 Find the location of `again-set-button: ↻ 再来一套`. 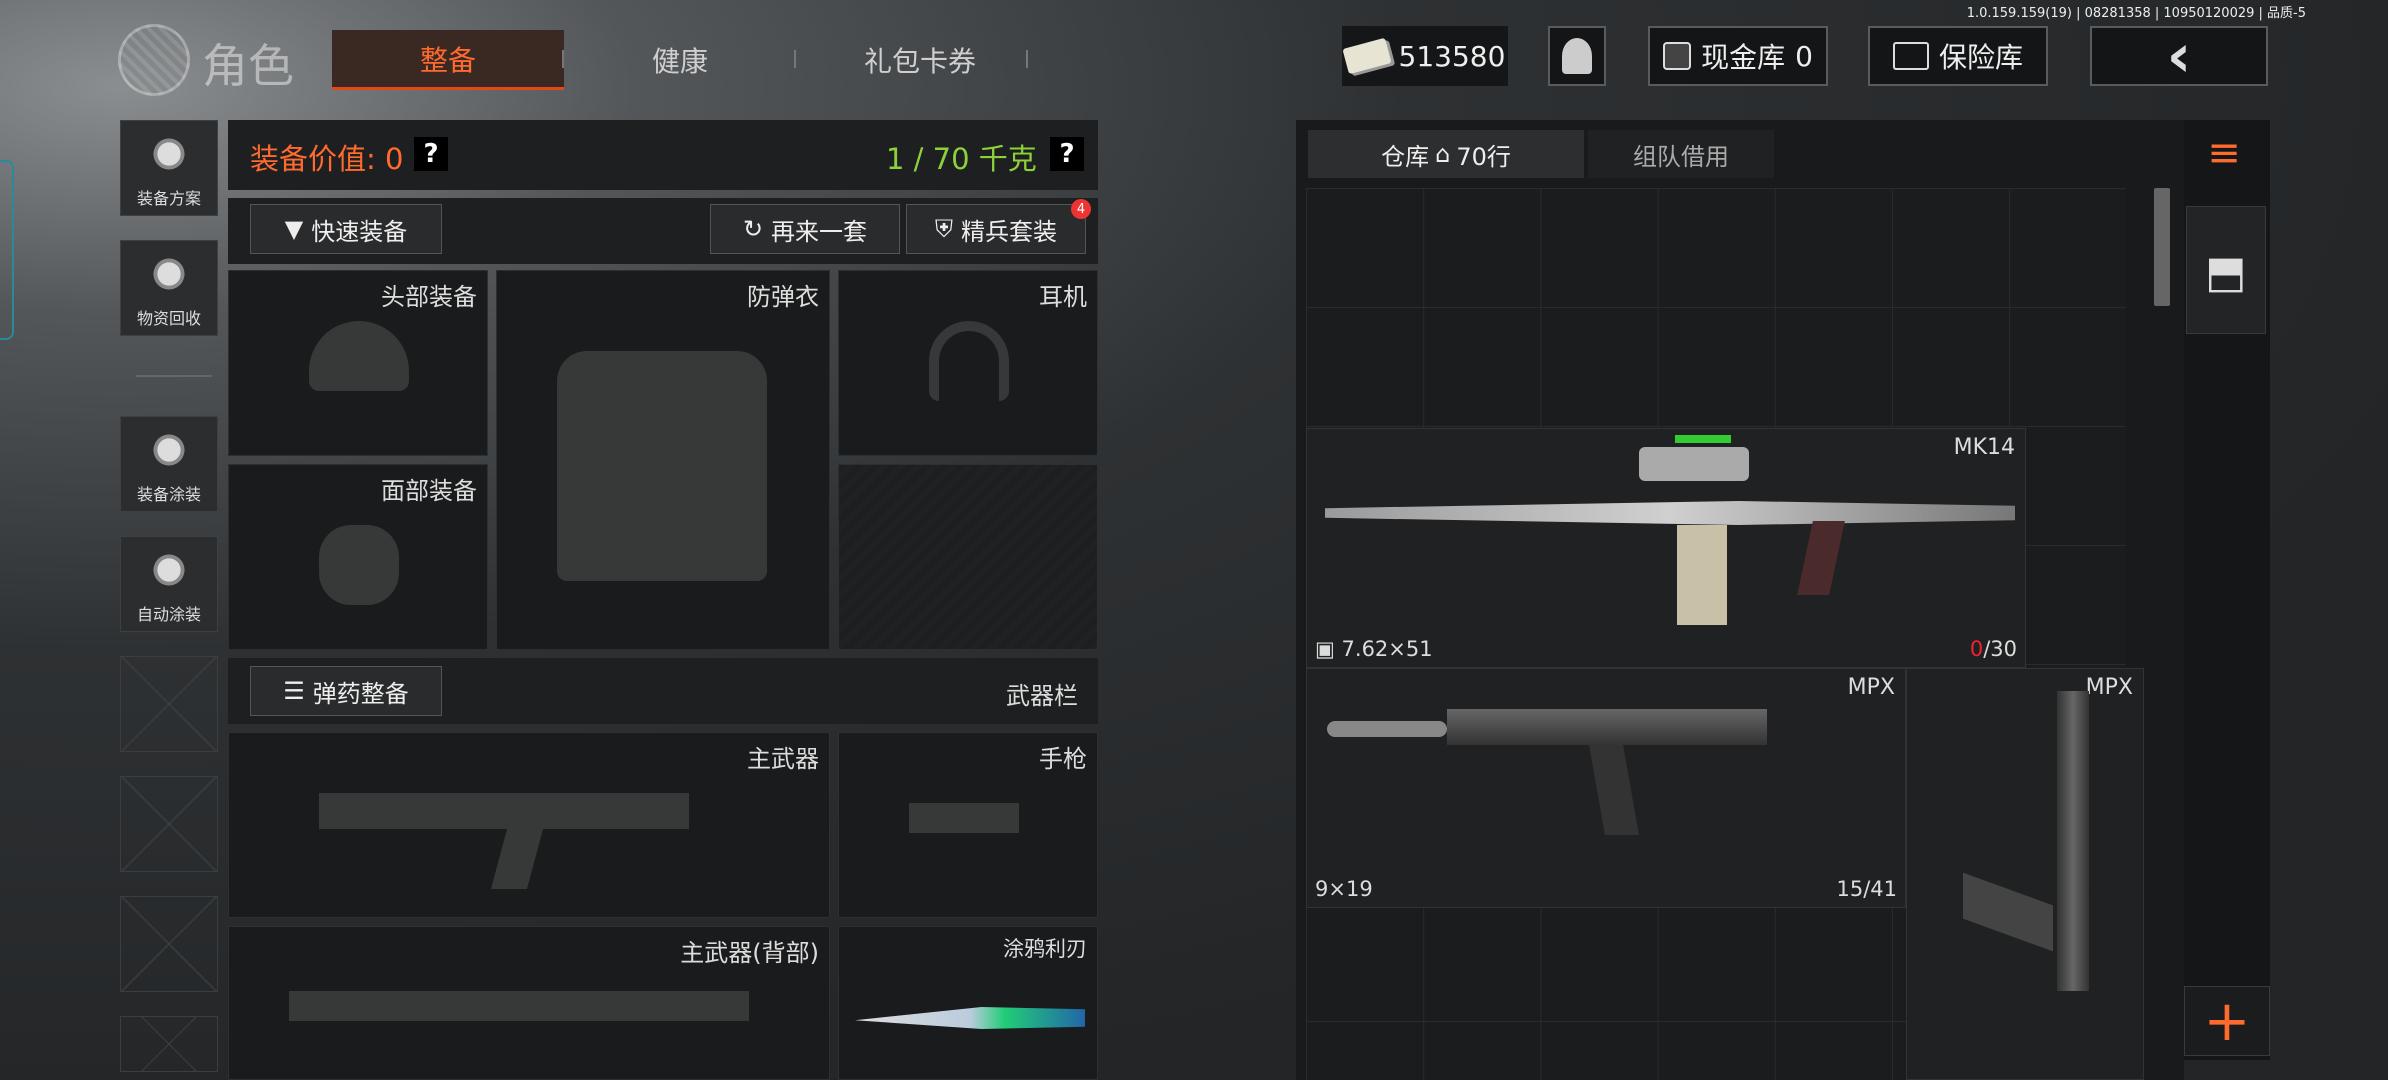

again-set-button: ↻ 再来一套 is located at coordinates (805, 229).